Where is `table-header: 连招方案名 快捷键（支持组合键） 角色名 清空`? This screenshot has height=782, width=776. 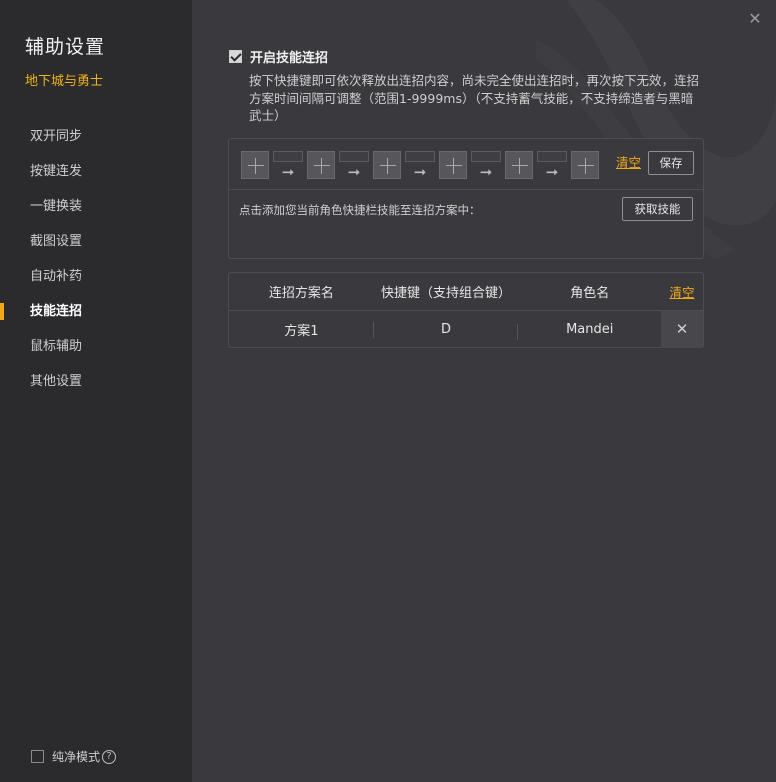
table-header: 连招方案名 快捷键（支持组合键） 角色名 清空 is located at coordinates (466, 292).